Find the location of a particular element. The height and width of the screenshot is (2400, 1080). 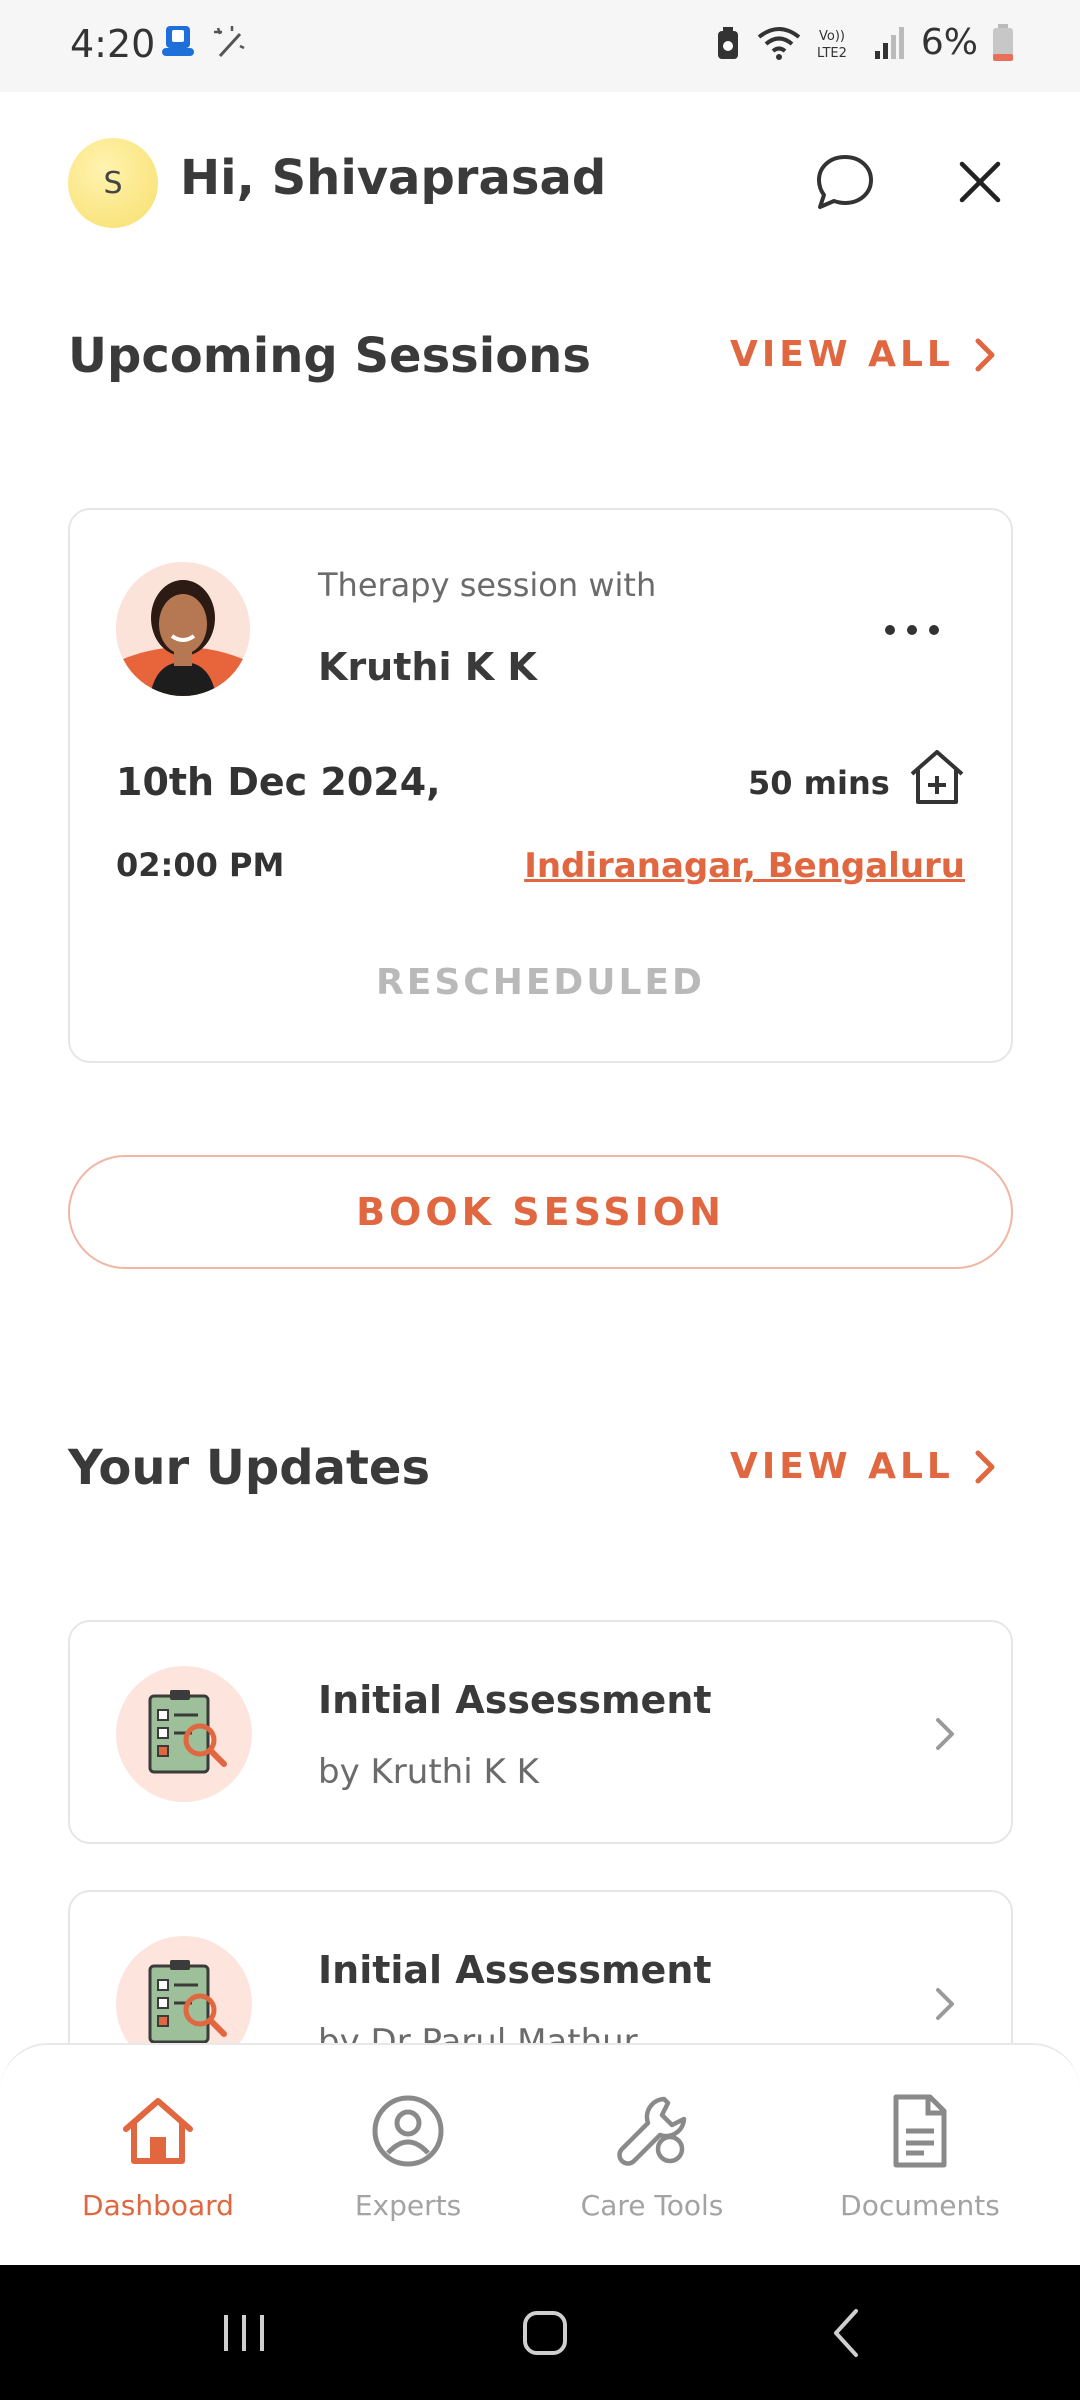

volte-icon: Vo)) LTE2 is located at coordinates (832, 45).